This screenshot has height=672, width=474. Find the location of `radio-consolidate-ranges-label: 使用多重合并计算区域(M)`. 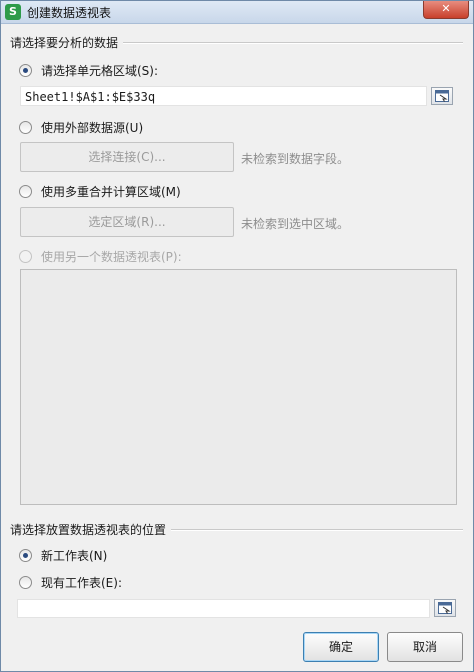

radio-consolidate-ranges-label: 使用多重合并计算区域(M) is located at coordinates (111, 192).